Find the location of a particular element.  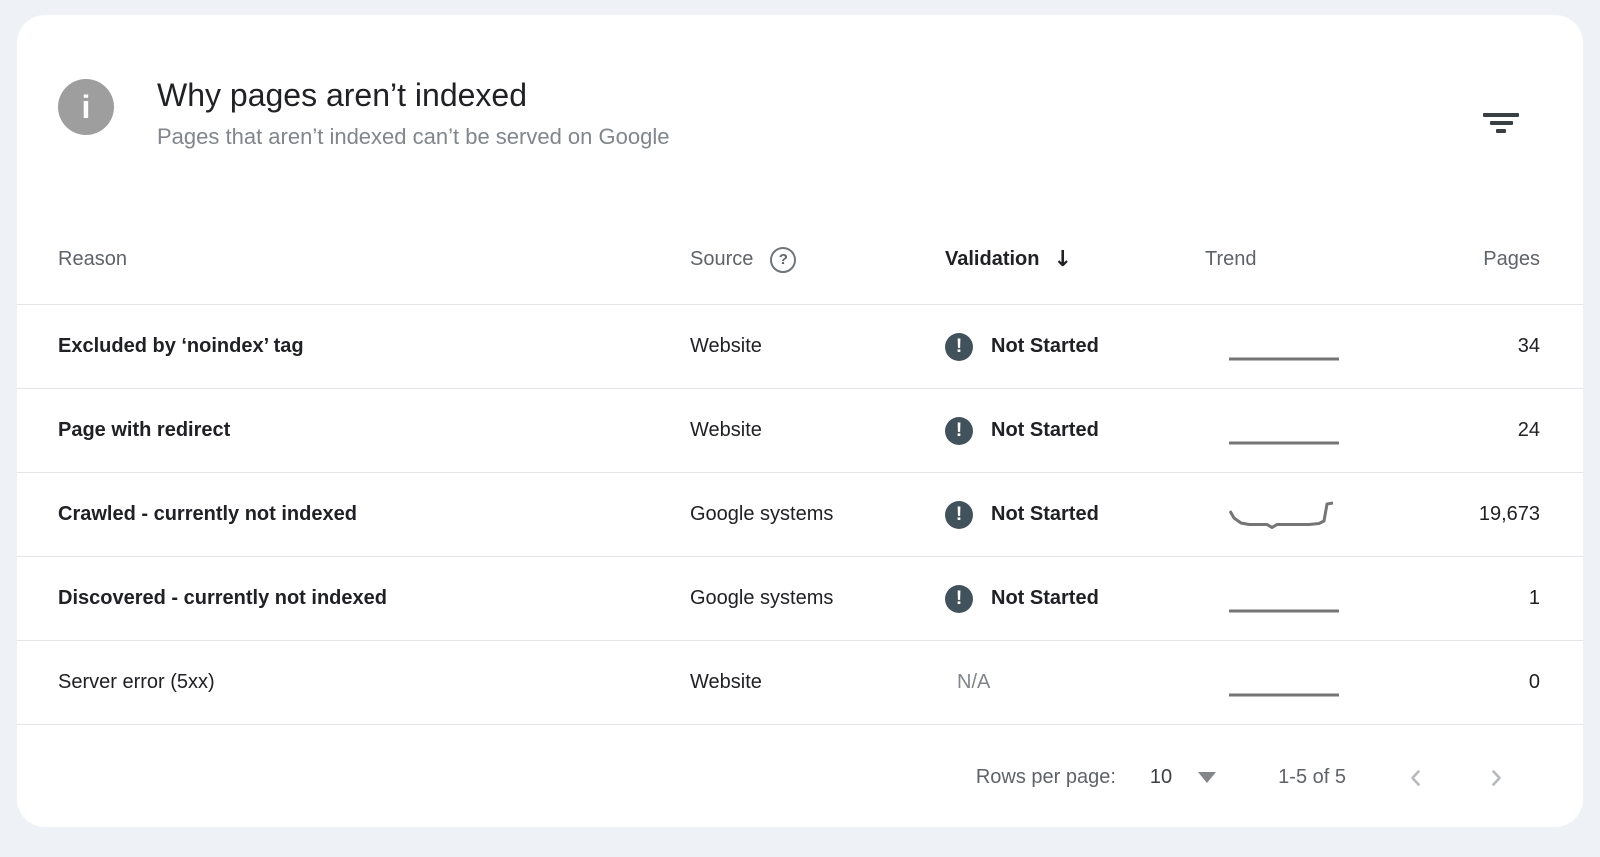

pages-count: 24 is located at coordinates (1528, 430).